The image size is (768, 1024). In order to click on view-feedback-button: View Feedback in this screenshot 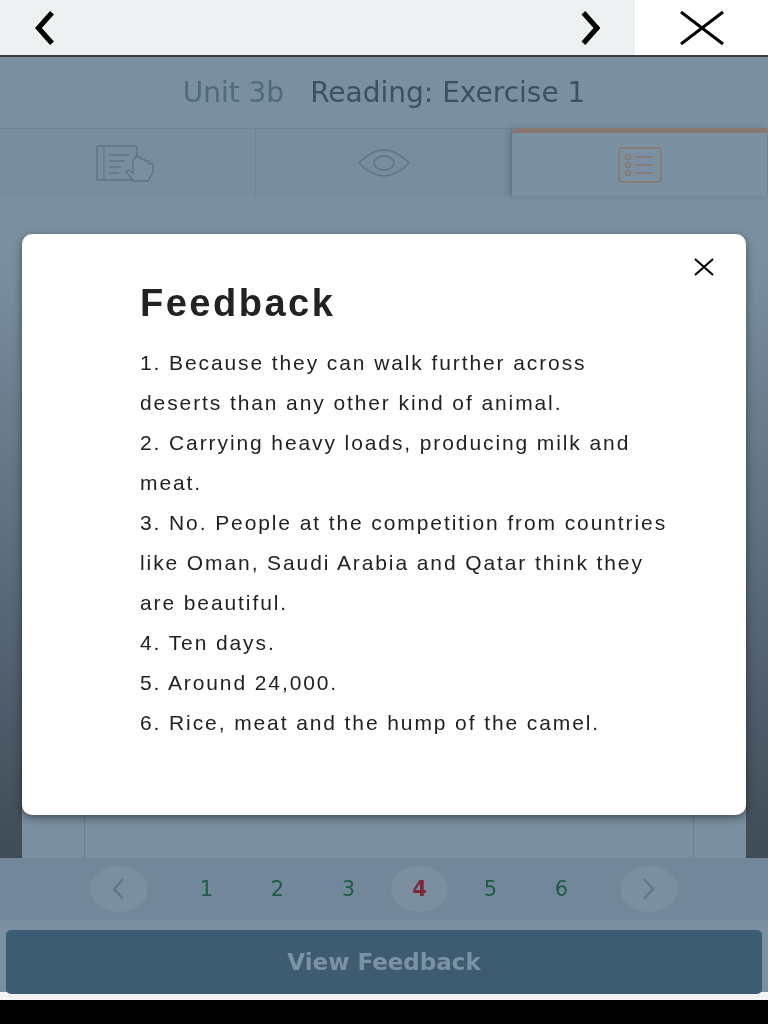, I will do `click(384, 962)`.